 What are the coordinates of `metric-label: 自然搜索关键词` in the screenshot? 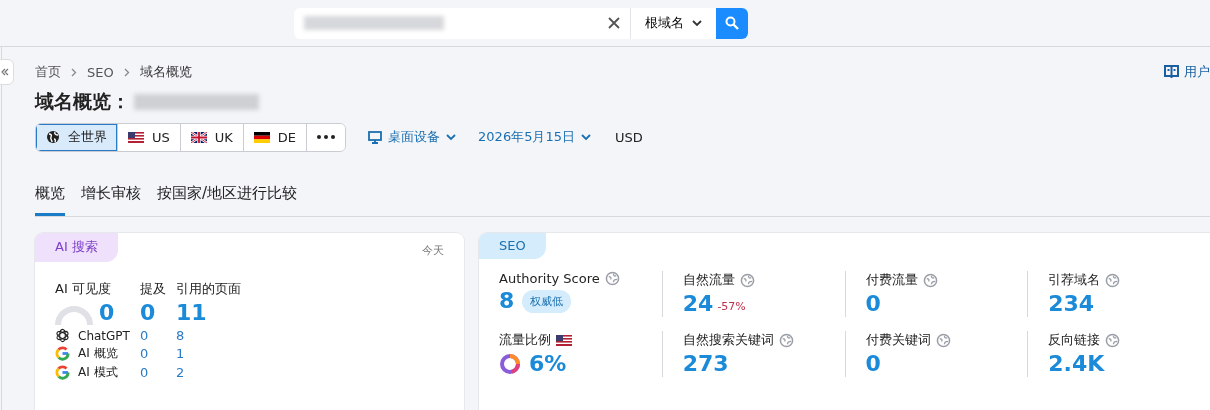 It's located at (728, 340).